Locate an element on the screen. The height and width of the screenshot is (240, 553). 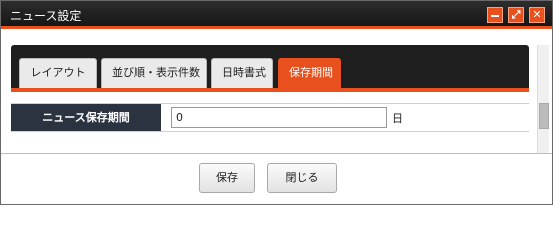
tab-underline is located at coordinates (270, 90).